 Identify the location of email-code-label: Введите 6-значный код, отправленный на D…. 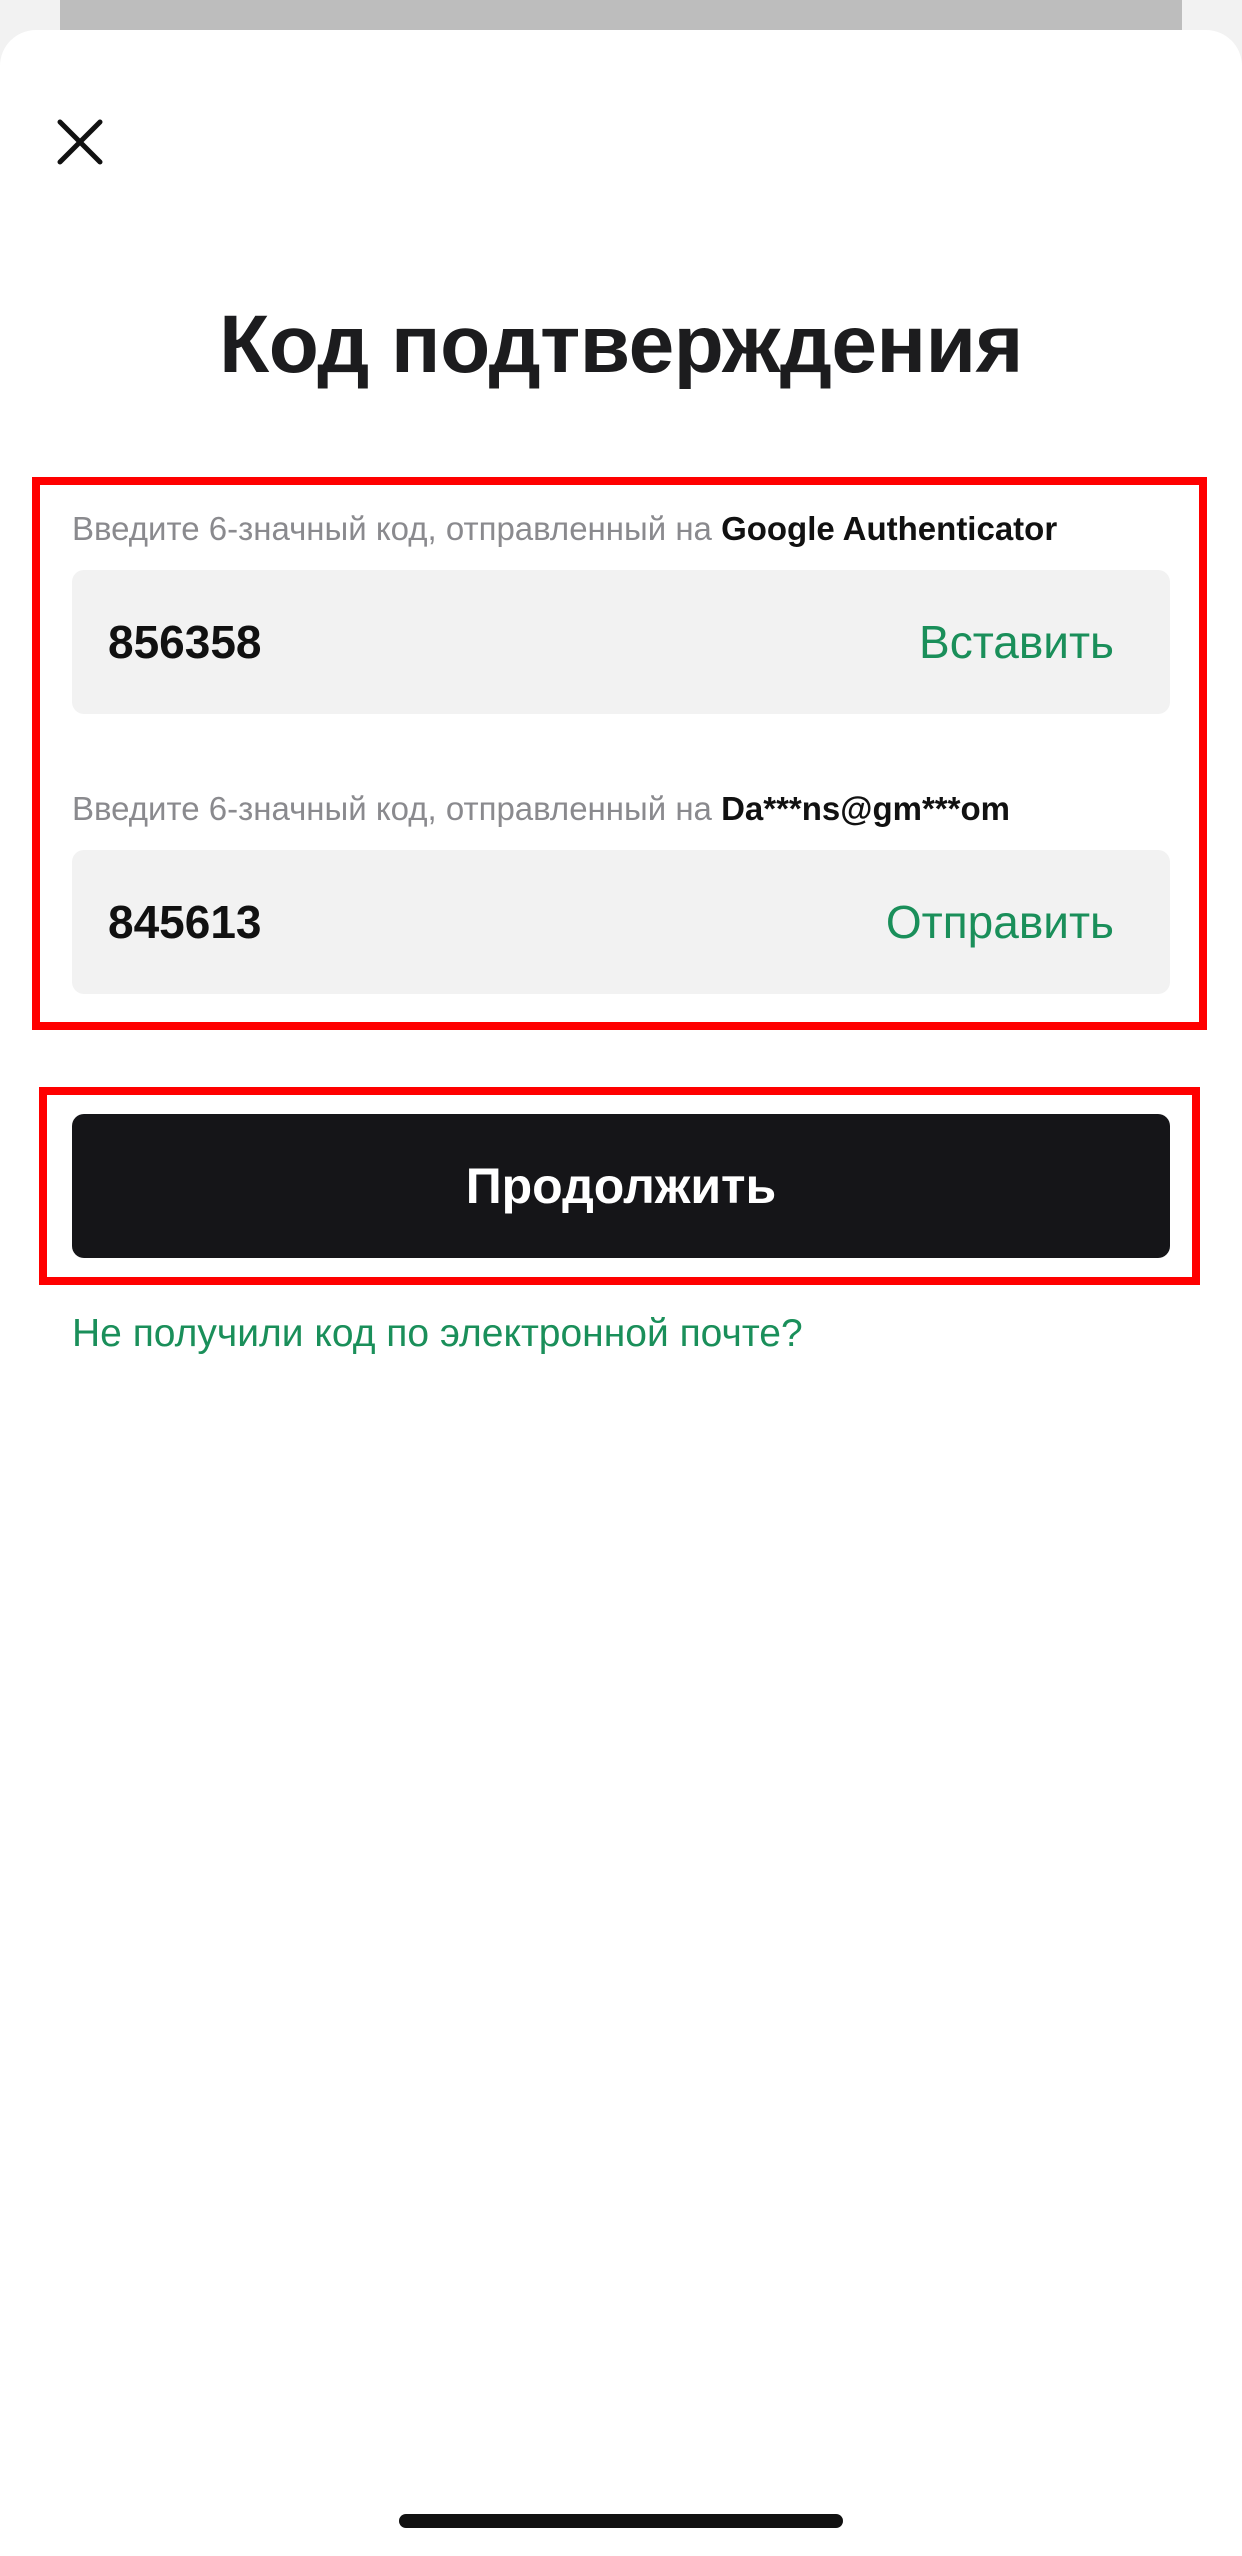
(541, 809).